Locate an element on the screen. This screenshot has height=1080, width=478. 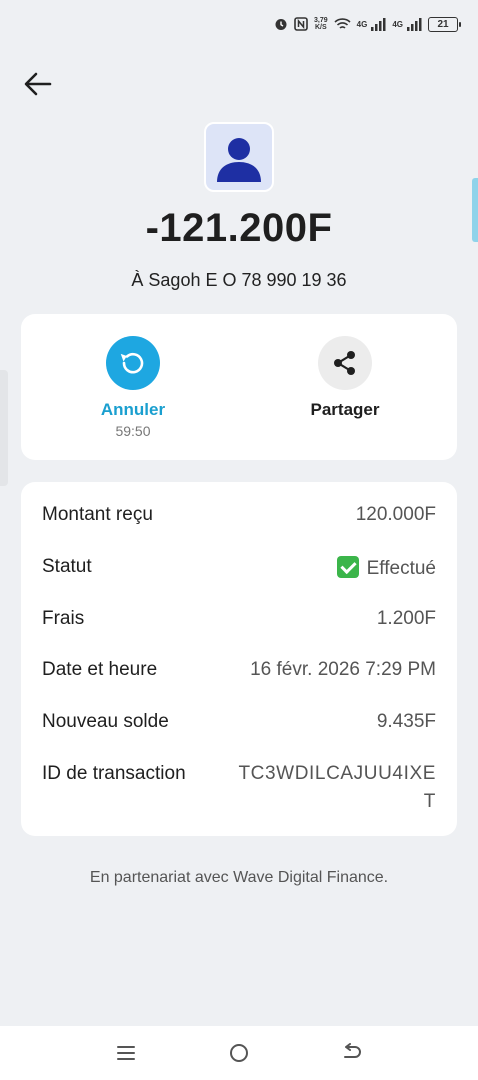
detail-row-amount-received: Montant reçu 120.000F is located at coordinates (239, 515).